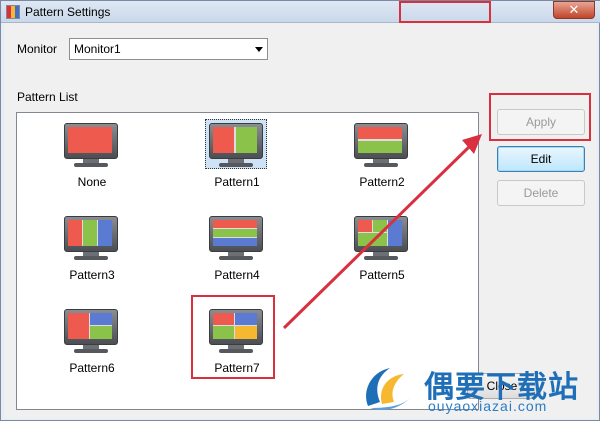 Image resolution: width=600 pixels, height=421 pixels. Describe the element at coordinates (488, 406) in the screenshot. I see `watermark-url: ouyaoxiazai.com` at that location.